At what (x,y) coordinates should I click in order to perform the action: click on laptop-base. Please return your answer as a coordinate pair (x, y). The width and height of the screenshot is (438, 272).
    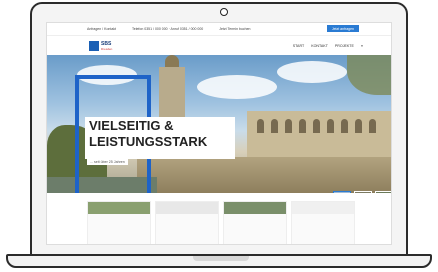
    Looking at the image, I should click on (219, 261).